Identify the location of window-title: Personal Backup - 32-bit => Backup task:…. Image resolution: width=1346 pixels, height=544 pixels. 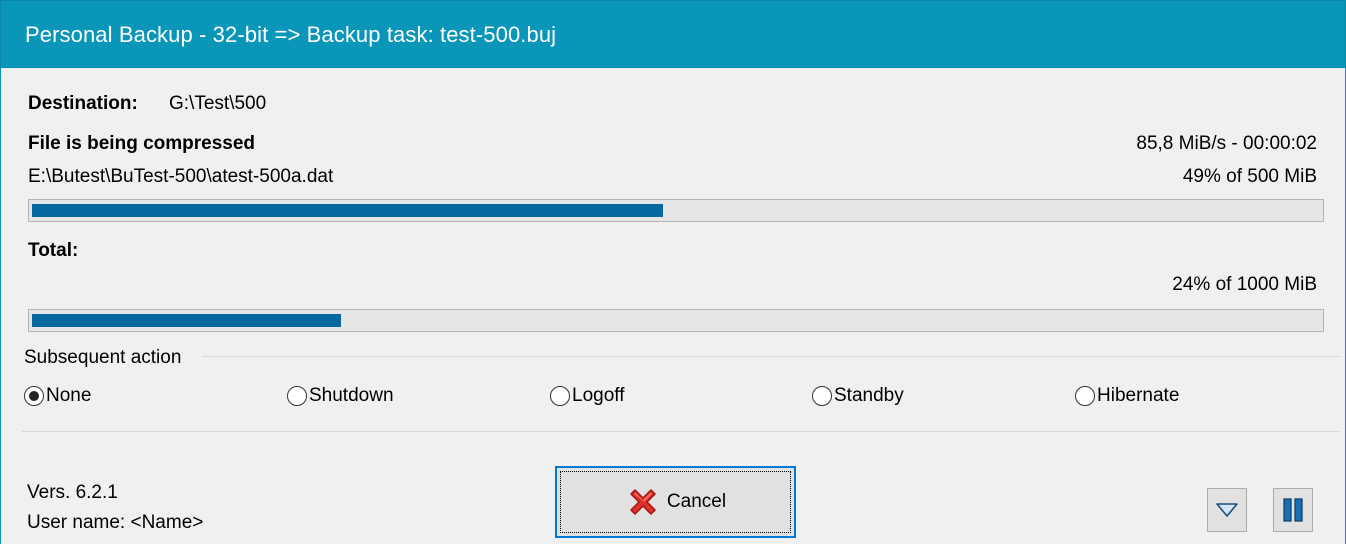
(291, 34).